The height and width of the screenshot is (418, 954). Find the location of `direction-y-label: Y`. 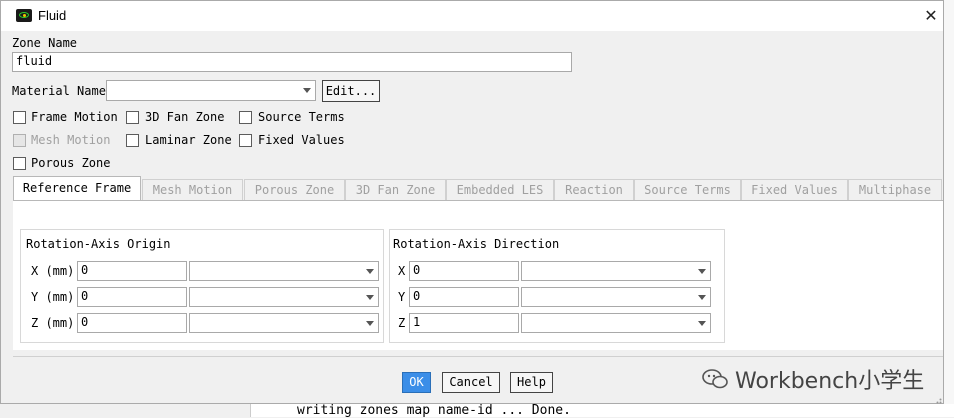

direction-y-label: Y is located at coordinates (402, 297).